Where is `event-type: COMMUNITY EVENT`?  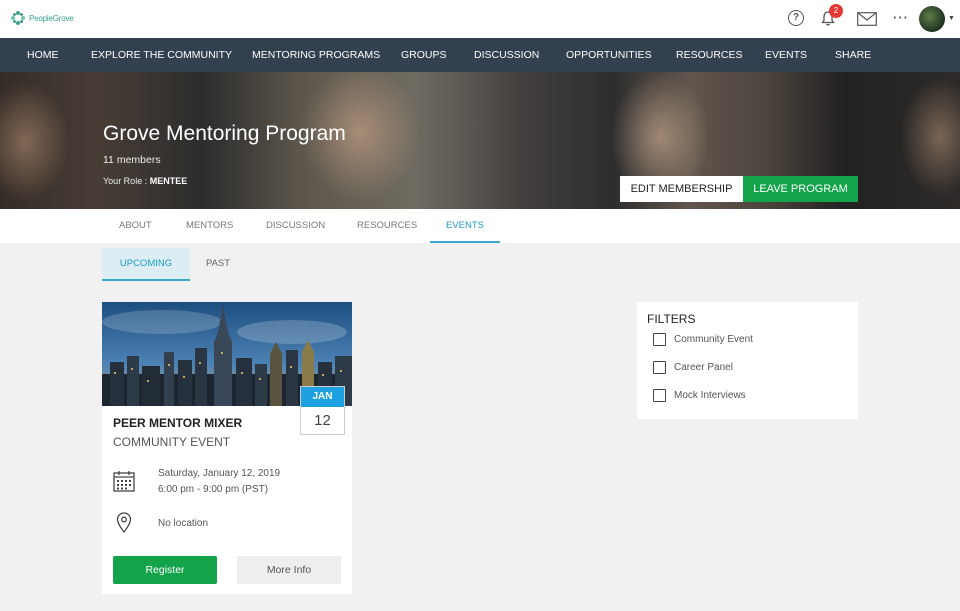 event-type: COMMUNITY EVENT is located at coordinates (172, 442).